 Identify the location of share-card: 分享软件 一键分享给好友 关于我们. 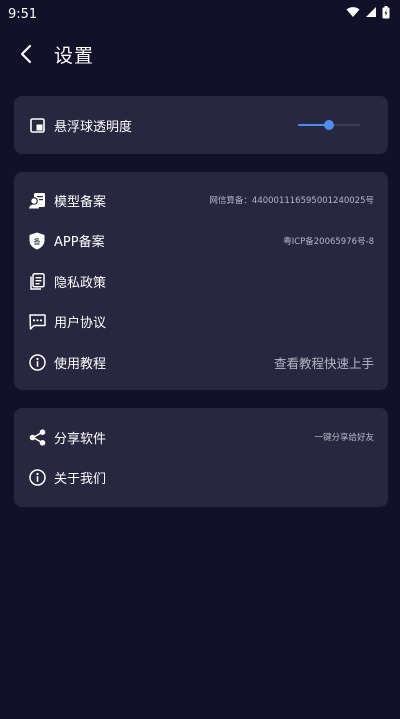
(201, 457).